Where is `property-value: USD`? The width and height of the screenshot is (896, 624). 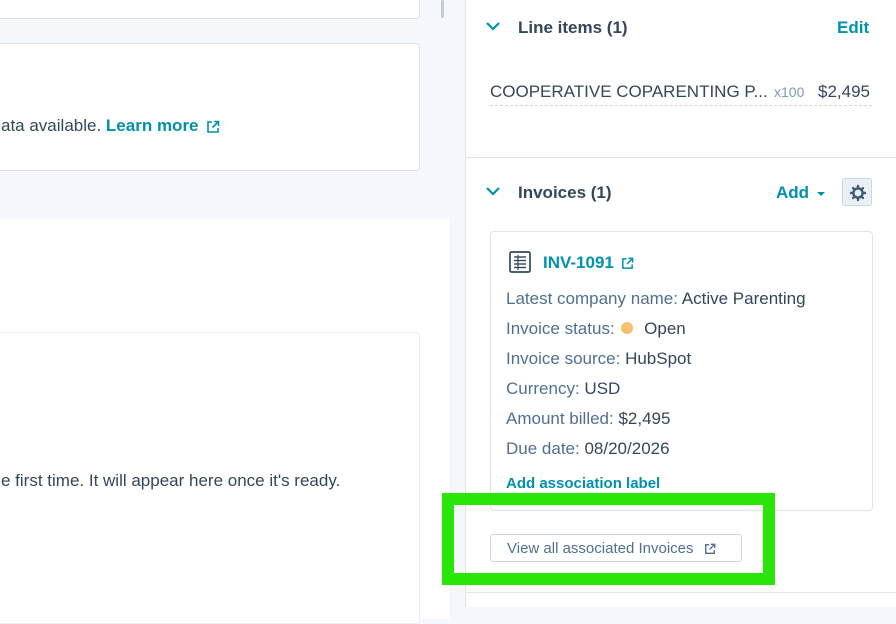
property-value: USD is located at coordinates (602, 388).